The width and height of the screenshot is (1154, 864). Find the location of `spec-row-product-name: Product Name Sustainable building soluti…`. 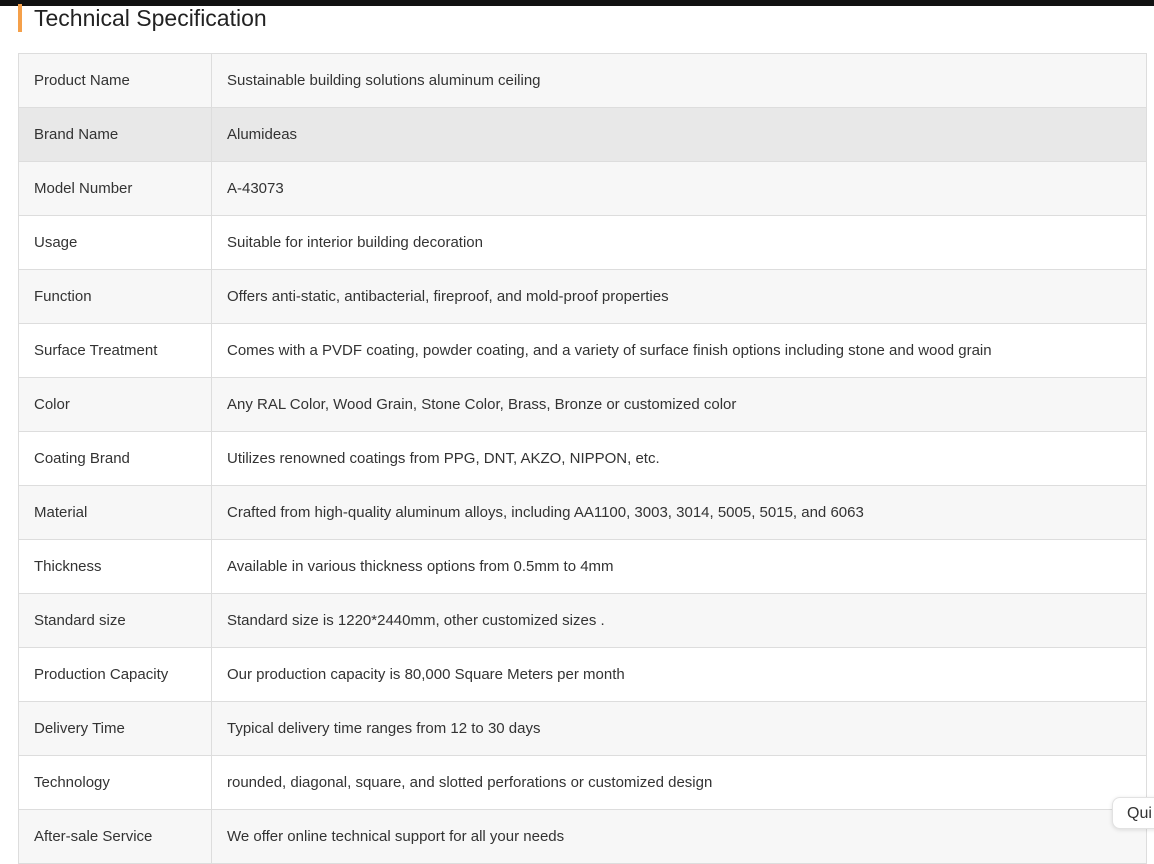

spec-row-product-name: Product Name Sustainable building soluti… is located at coordinates (582, 80).